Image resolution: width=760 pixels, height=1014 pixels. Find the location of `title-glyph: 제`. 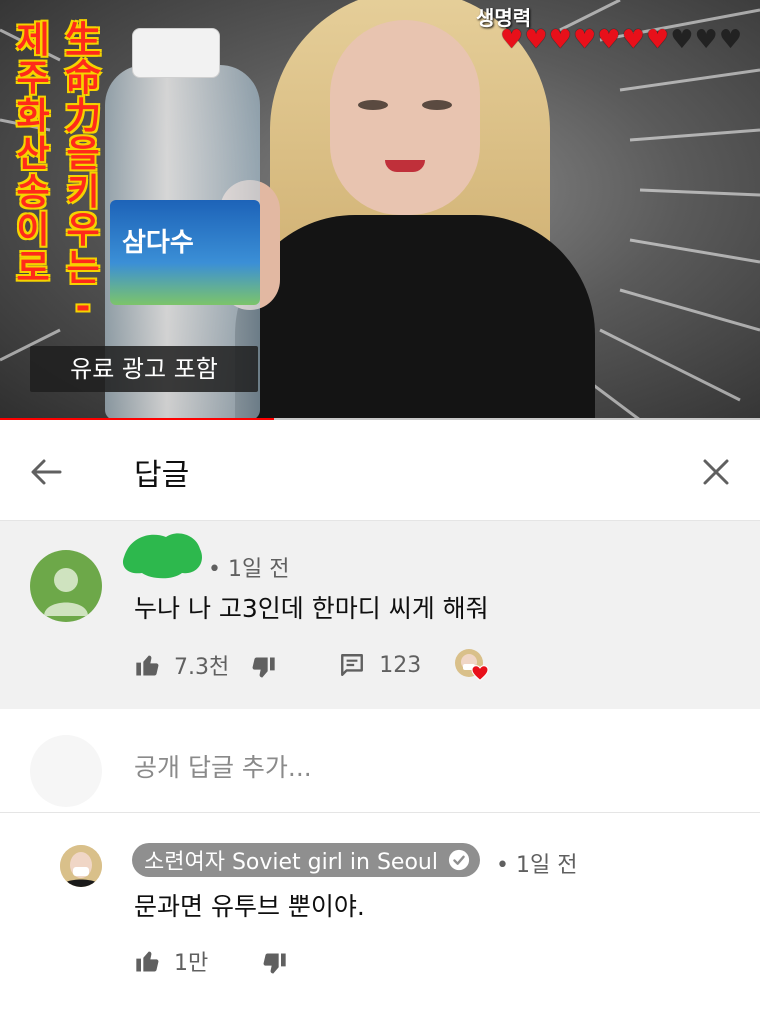

title-glyph: 제 is located at coordinates (33, 40).